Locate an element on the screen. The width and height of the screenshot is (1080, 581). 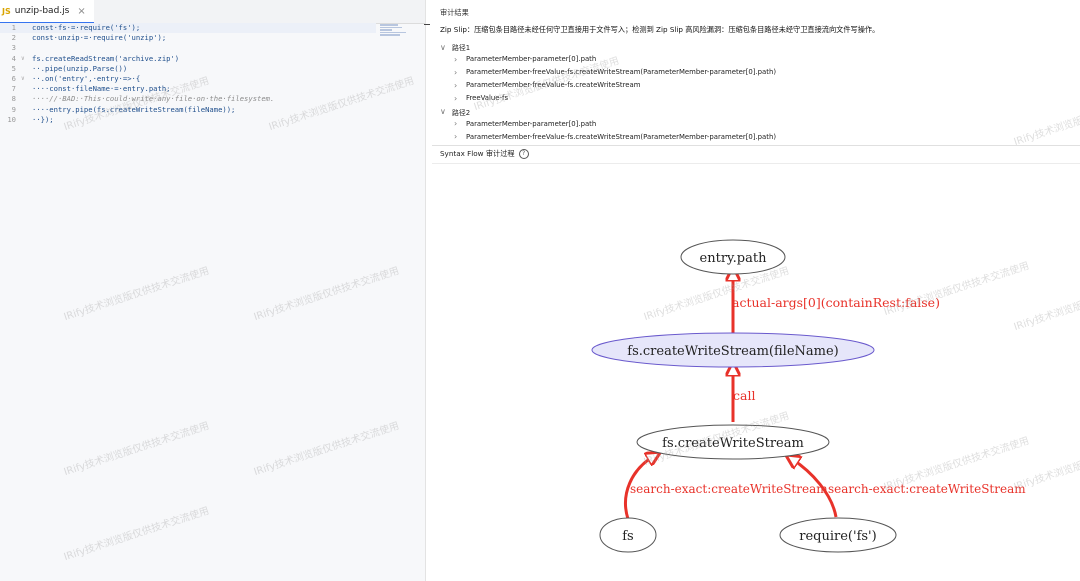
node-write-stream-call-label: fs.createWriteStream(fileName) is located at coordinates (732, 351).